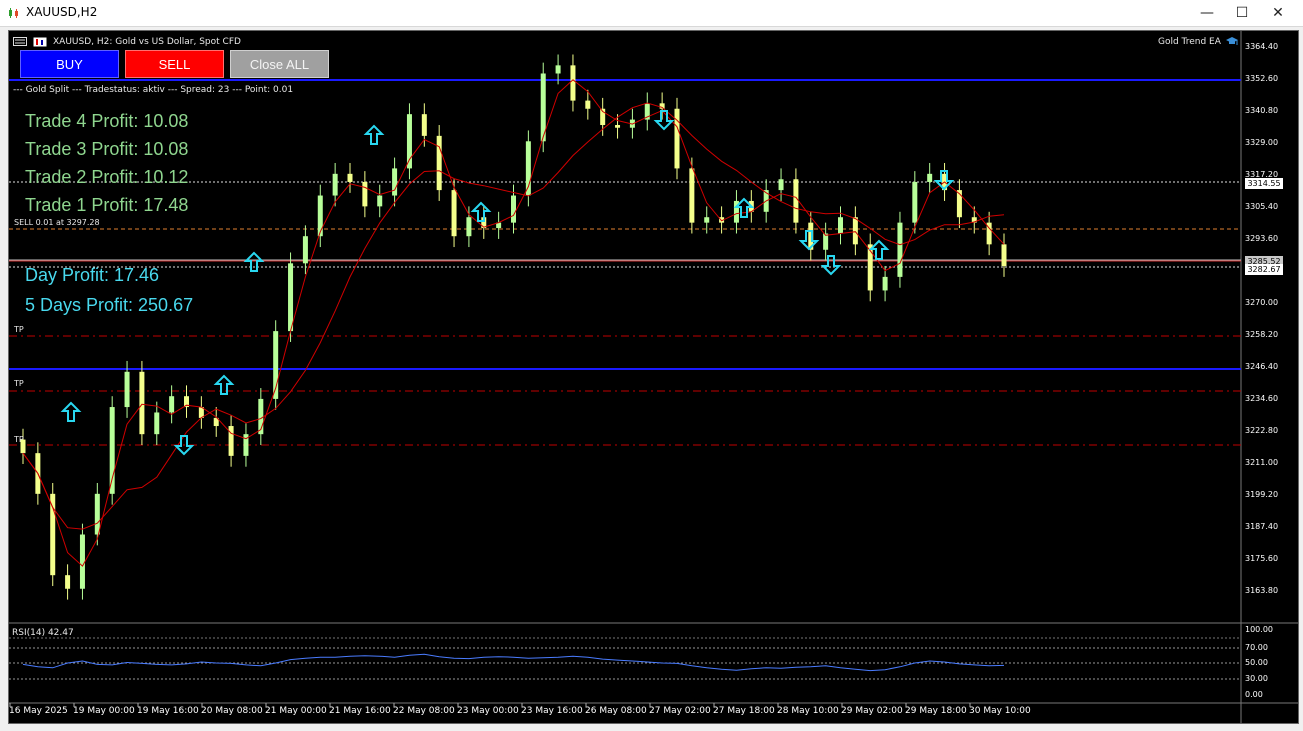  I want to click on time-tick: 19 May 00:00, so click(104, 711).